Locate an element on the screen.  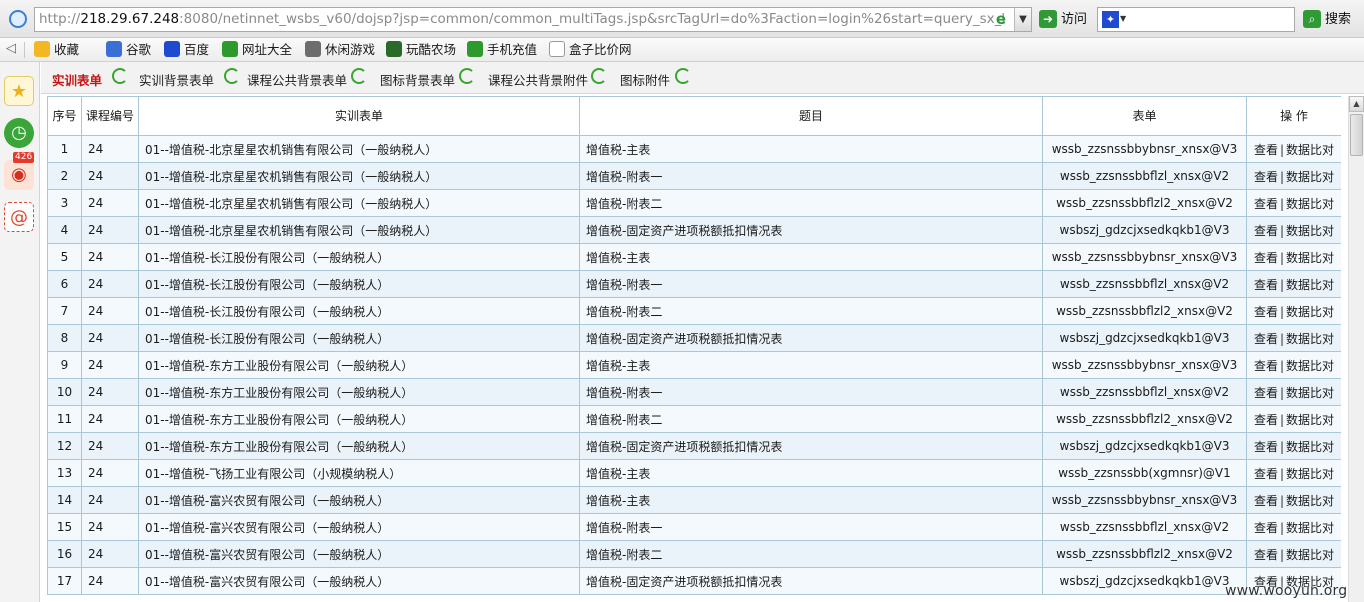
history-clock-icon: ◷ is located at coordinates (19, 133).